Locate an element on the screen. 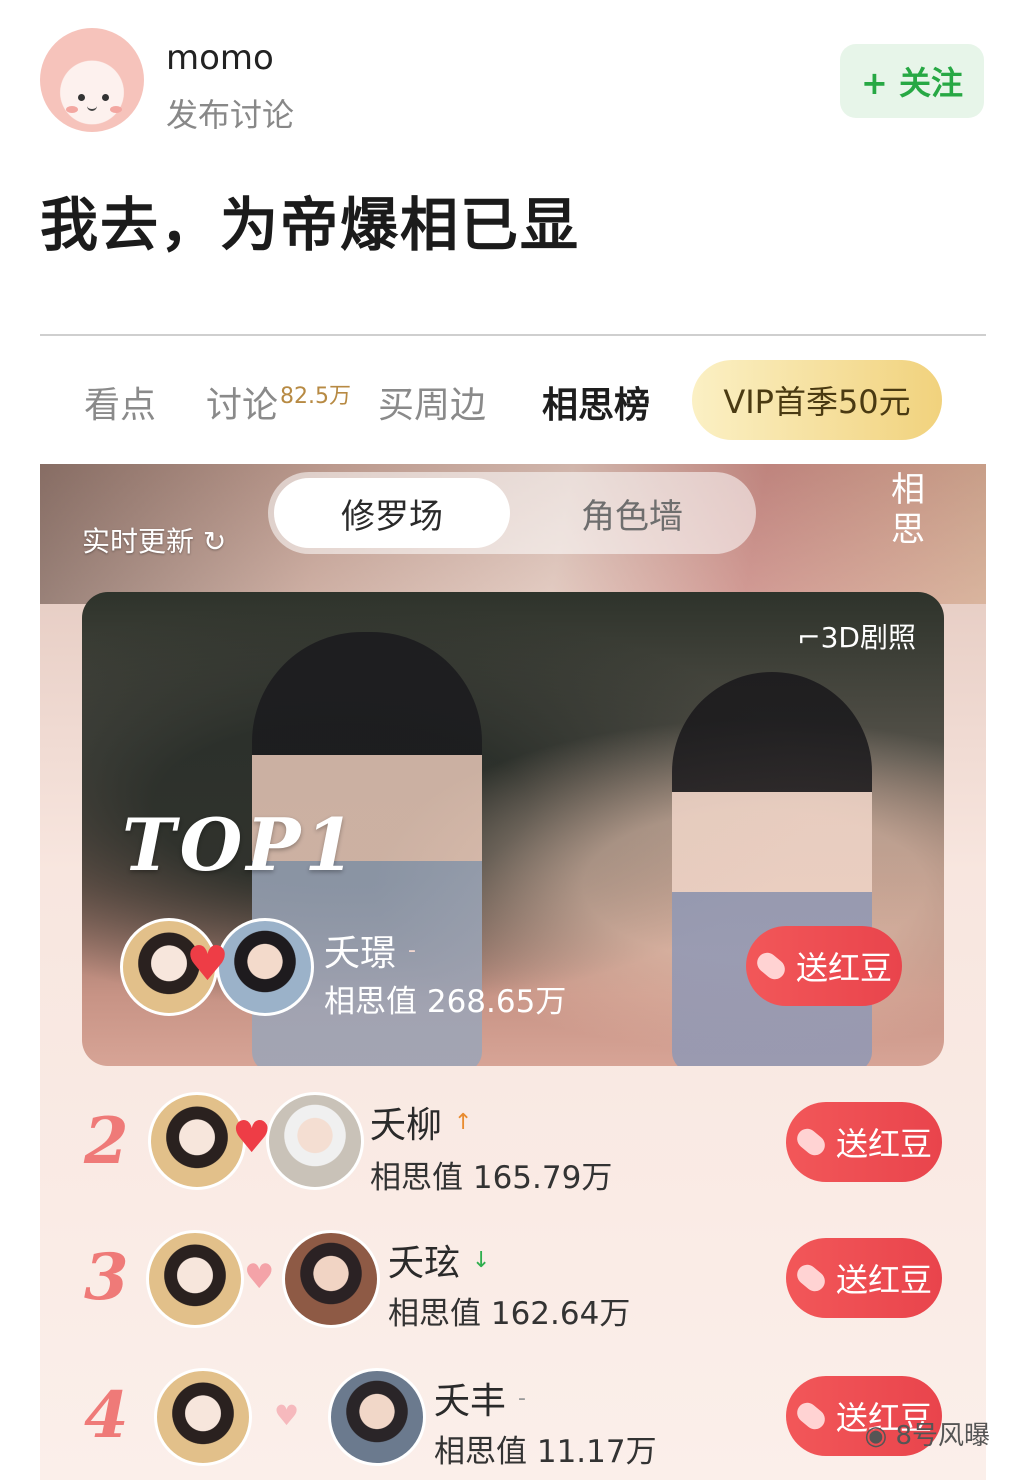  love-score: 相思值 268.65万 is located at coordinates (445, 1002).